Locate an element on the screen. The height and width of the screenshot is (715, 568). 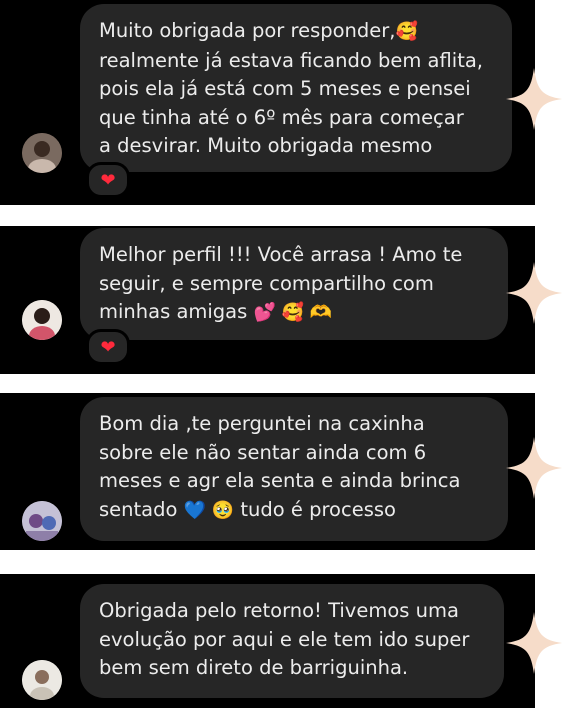
hearts-emoji: 💕 🥰 🫶 is located at coordinates (293, 312).